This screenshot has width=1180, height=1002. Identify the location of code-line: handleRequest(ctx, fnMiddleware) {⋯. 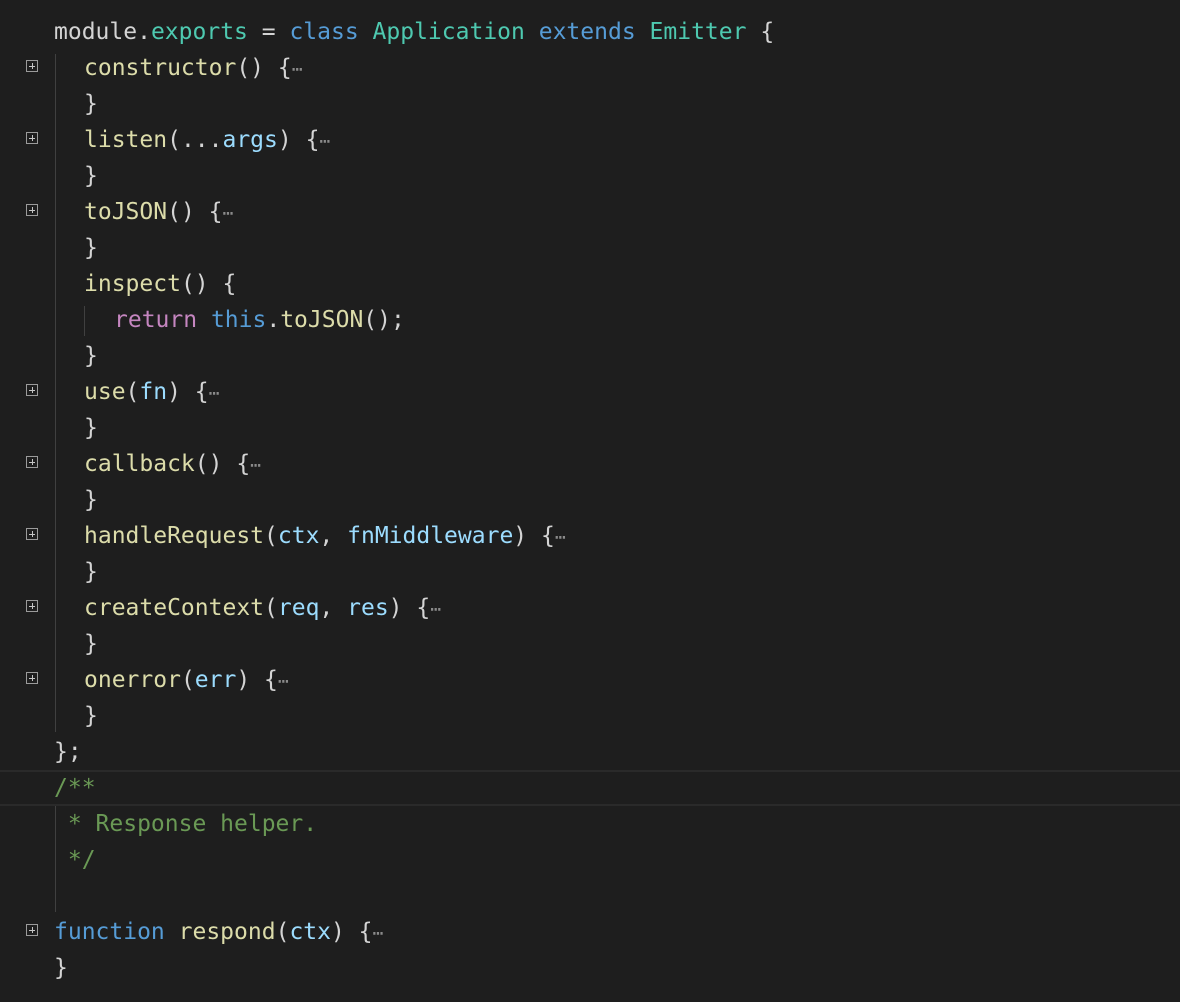
(590, 536).